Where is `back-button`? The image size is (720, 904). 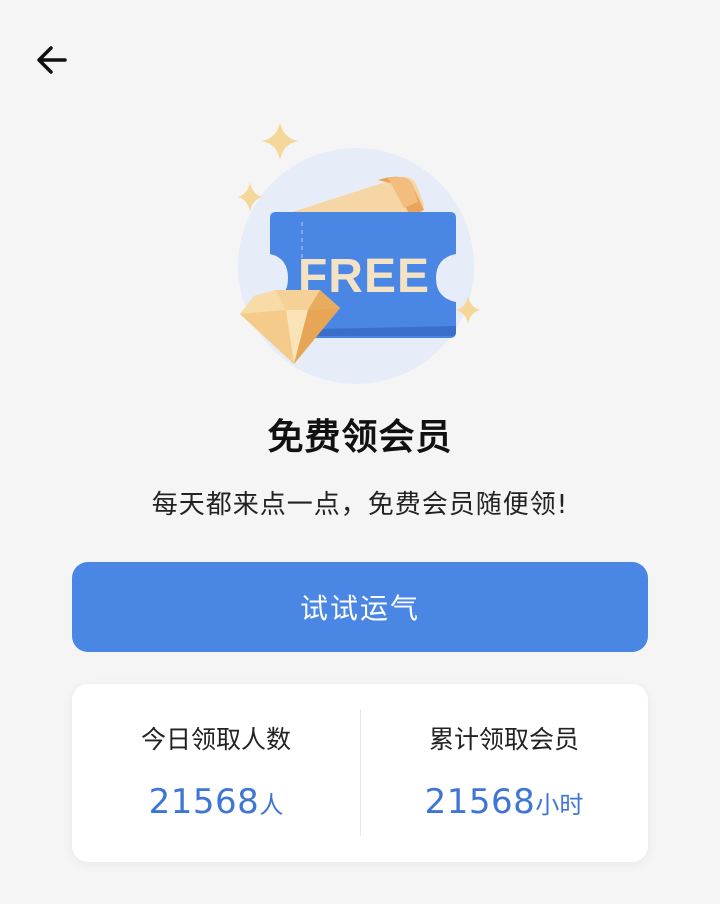
back-button is located at coordinates (52, 60).